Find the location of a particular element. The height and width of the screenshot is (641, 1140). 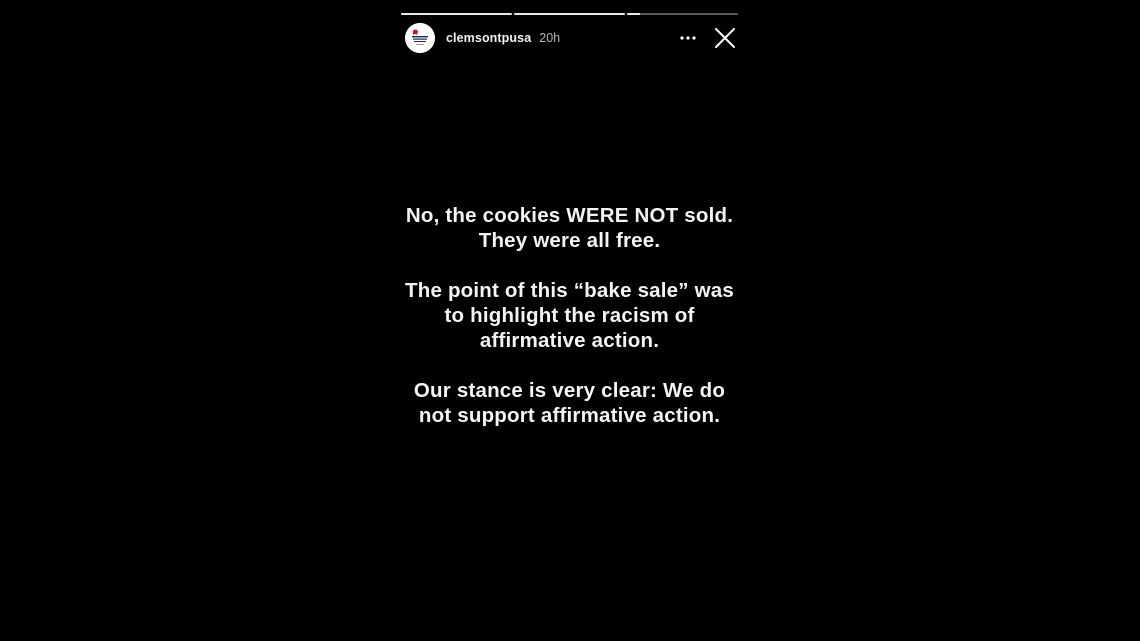

story-progress-bar is located at coordinates (569, 14).